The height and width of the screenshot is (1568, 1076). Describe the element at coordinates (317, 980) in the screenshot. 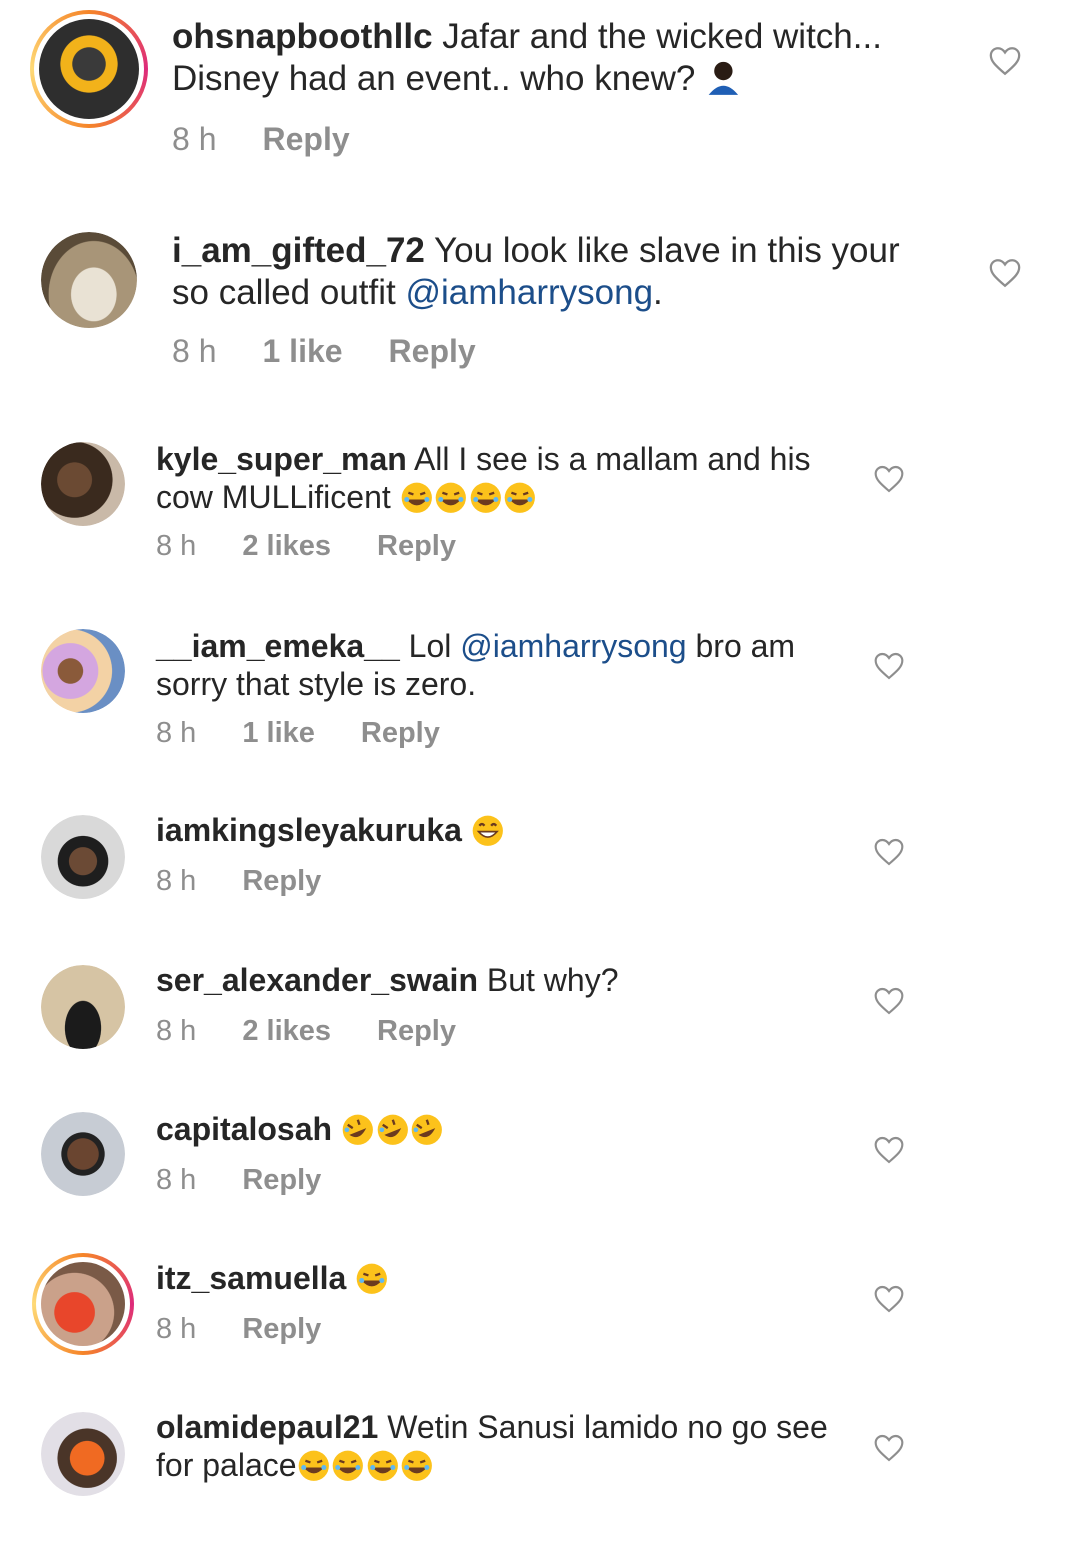

I see `comment-username: ser_alexander_swain` at that location.